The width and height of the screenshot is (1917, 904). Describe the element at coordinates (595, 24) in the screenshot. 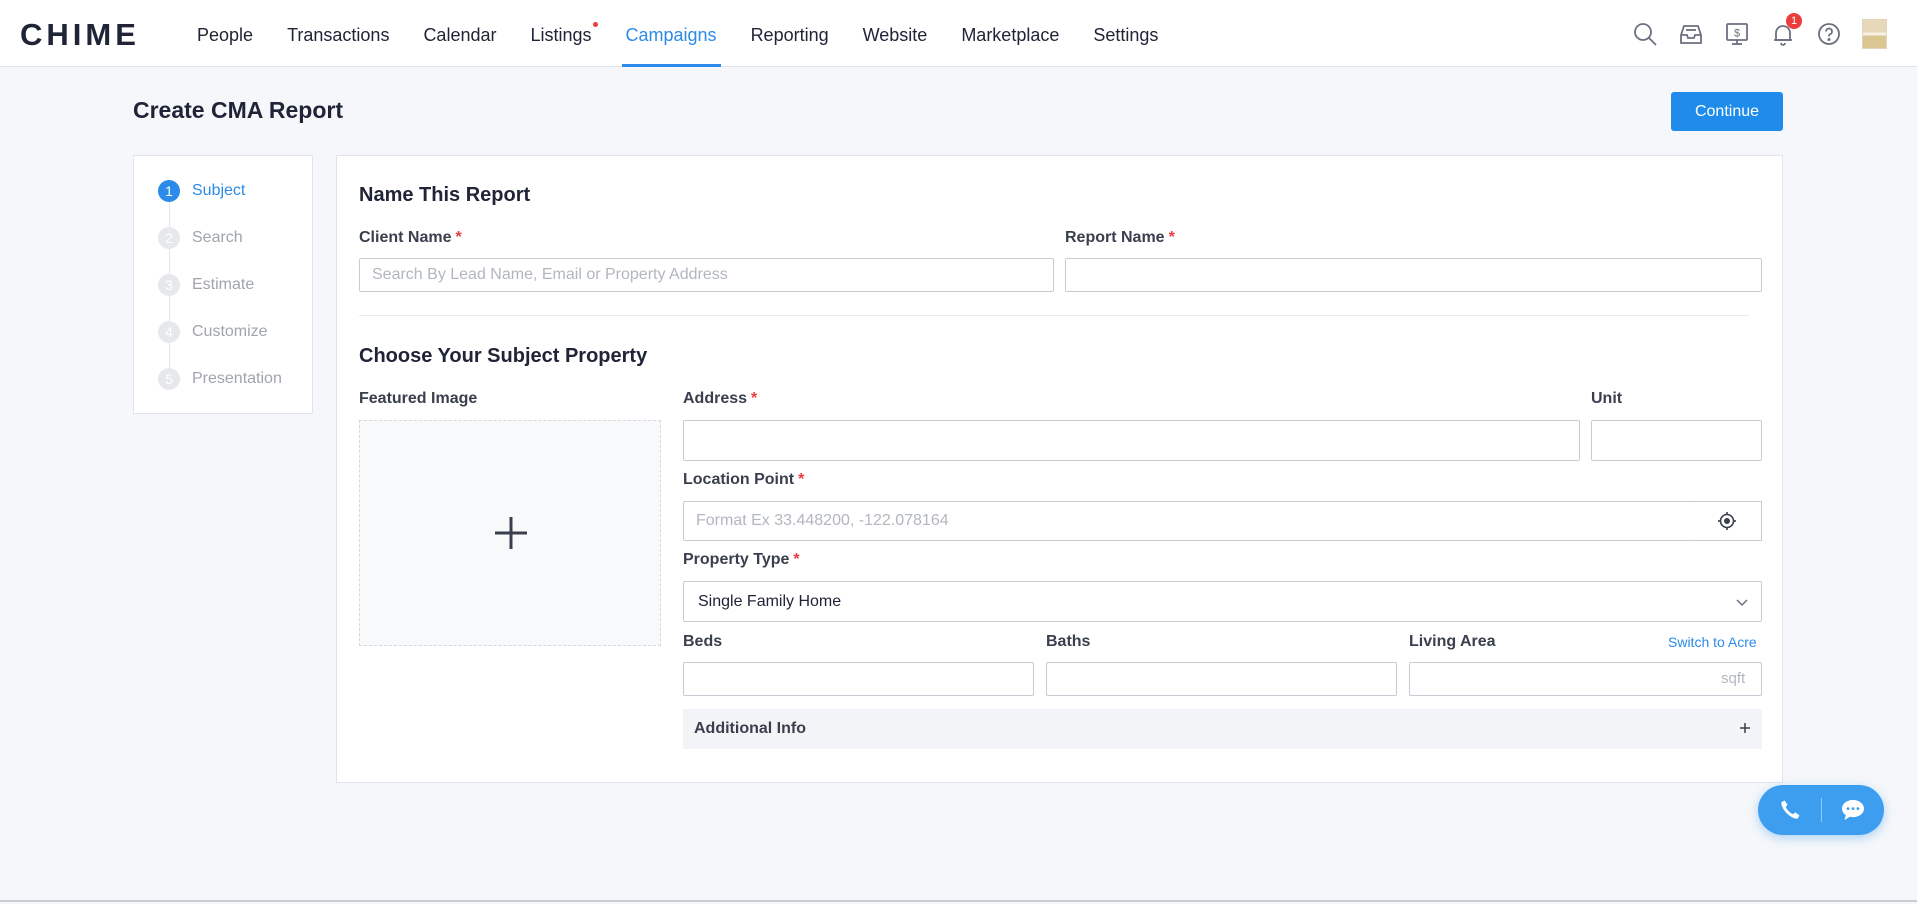

I see `listings-new-dot` at that location.